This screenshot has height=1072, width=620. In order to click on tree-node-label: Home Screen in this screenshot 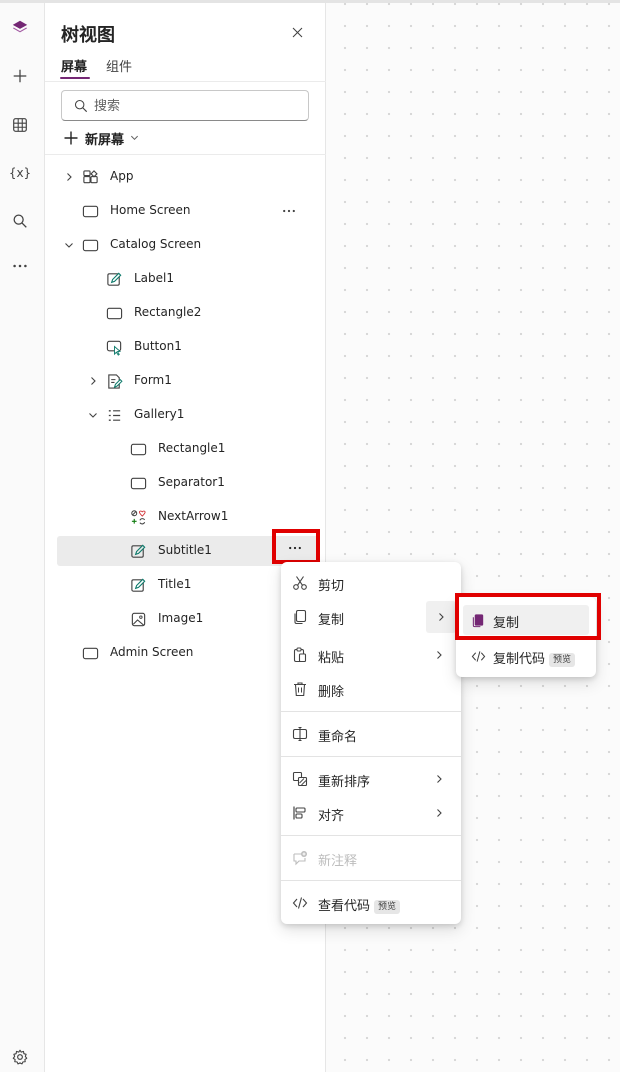, I will do `click(150, 210)`.